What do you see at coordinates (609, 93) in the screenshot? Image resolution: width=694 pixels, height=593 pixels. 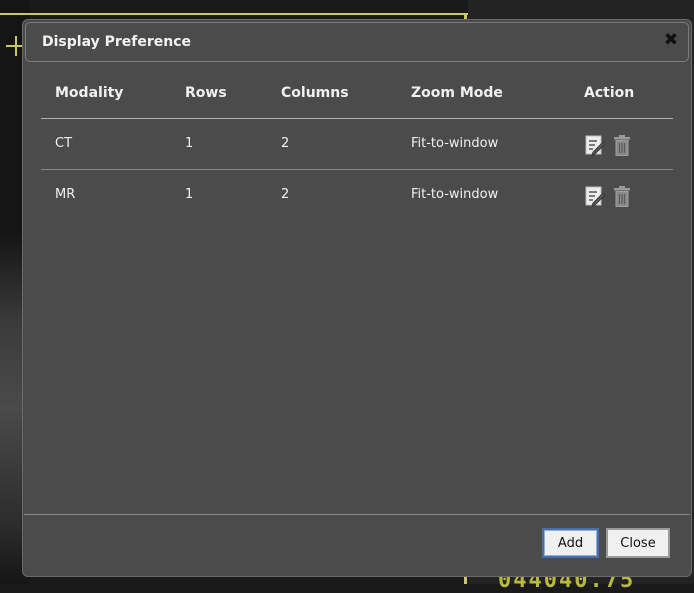 I see `header-action: Action` at bounding box center [609, 93].